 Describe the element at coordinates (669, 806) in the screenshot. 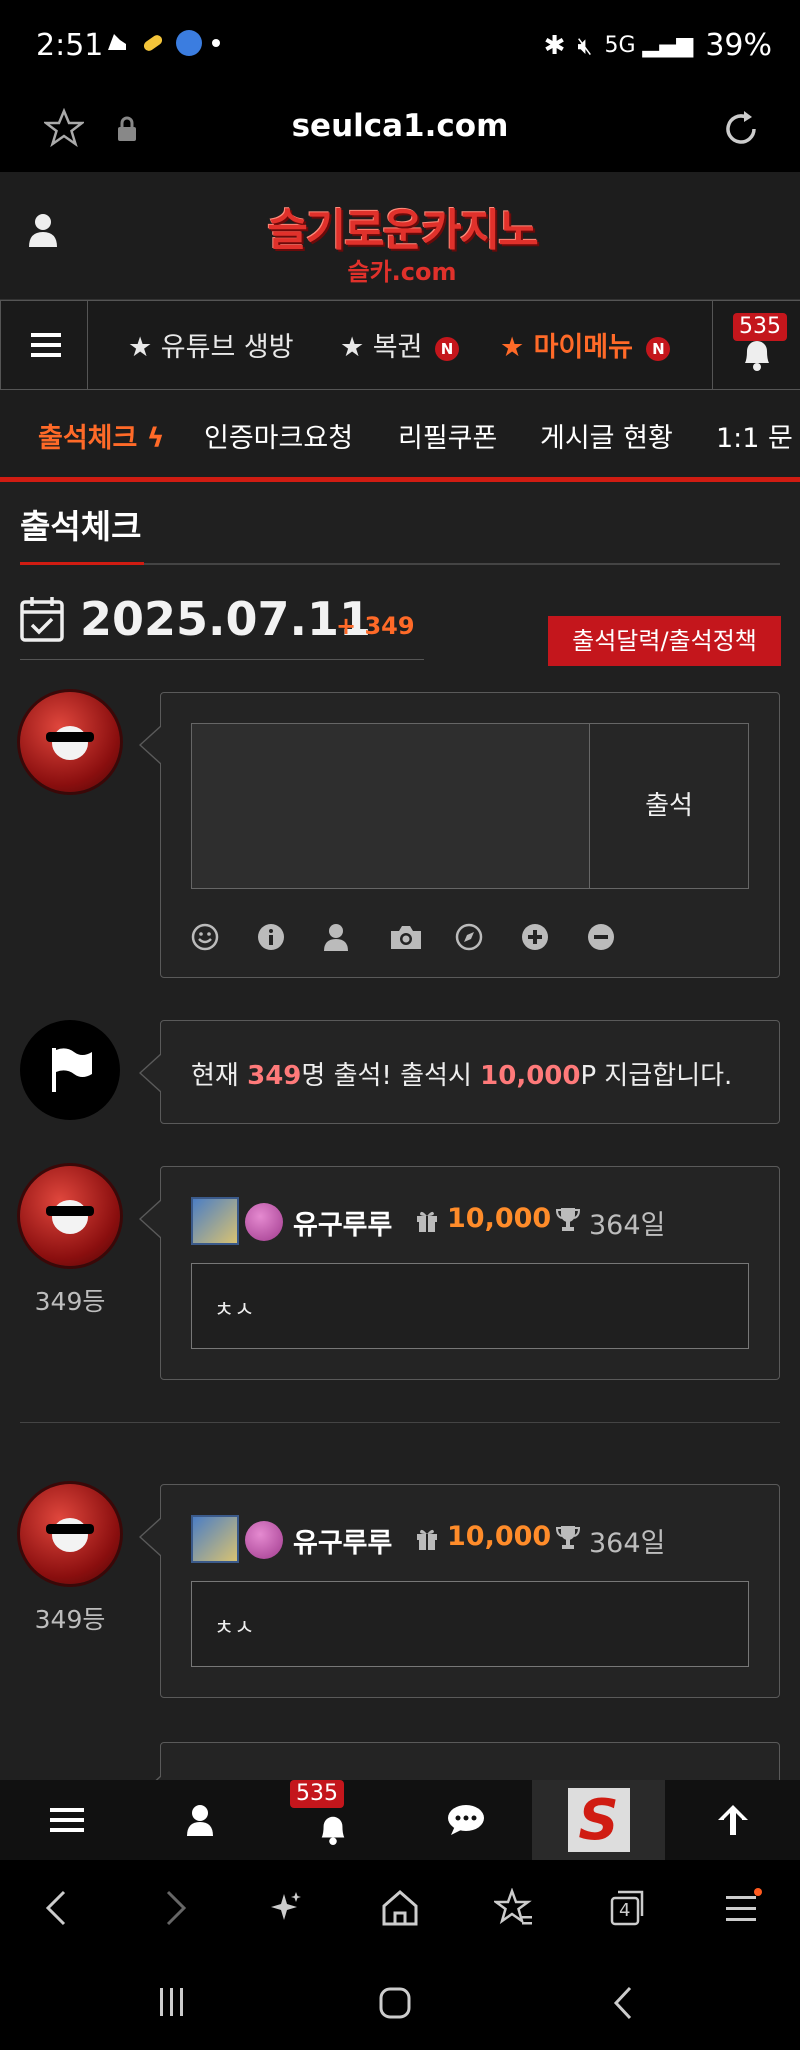

I see `attendance-submit-button: 출석` at that location.